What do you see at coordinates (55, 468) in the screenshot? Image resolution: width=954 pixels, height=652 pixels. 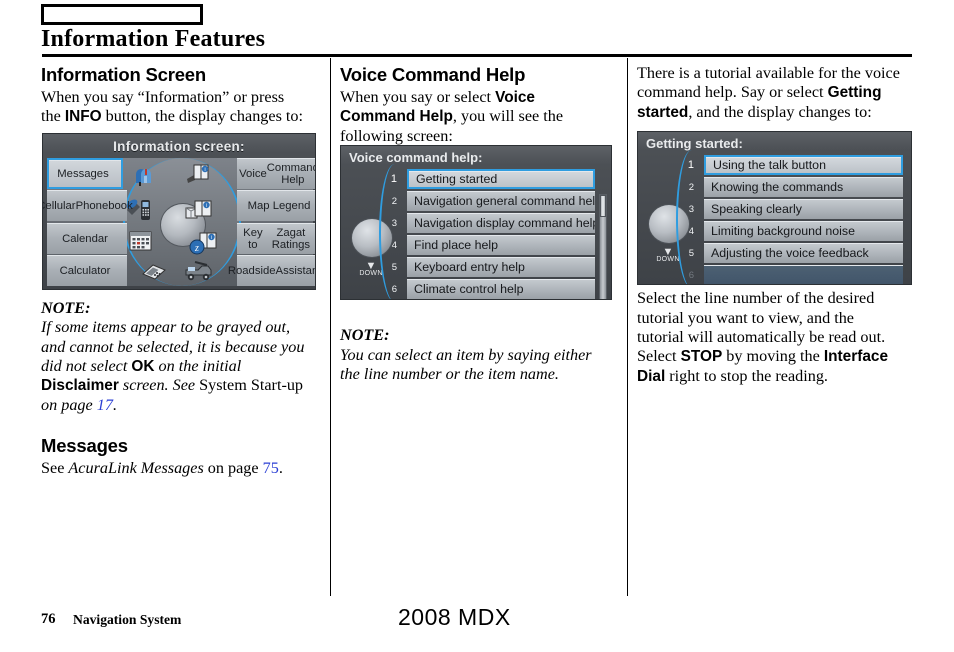 I see `messages-pre: See` at bounding box center [55, 468].